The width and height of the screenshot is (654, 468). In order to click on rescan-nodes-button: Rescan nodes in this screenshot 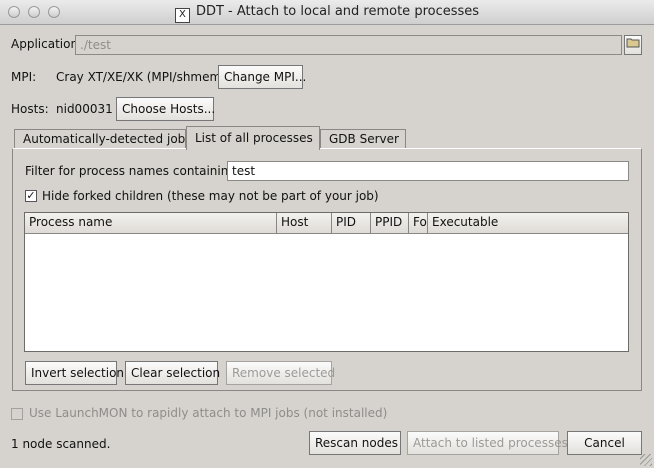, I will do `click(355, 443)`.